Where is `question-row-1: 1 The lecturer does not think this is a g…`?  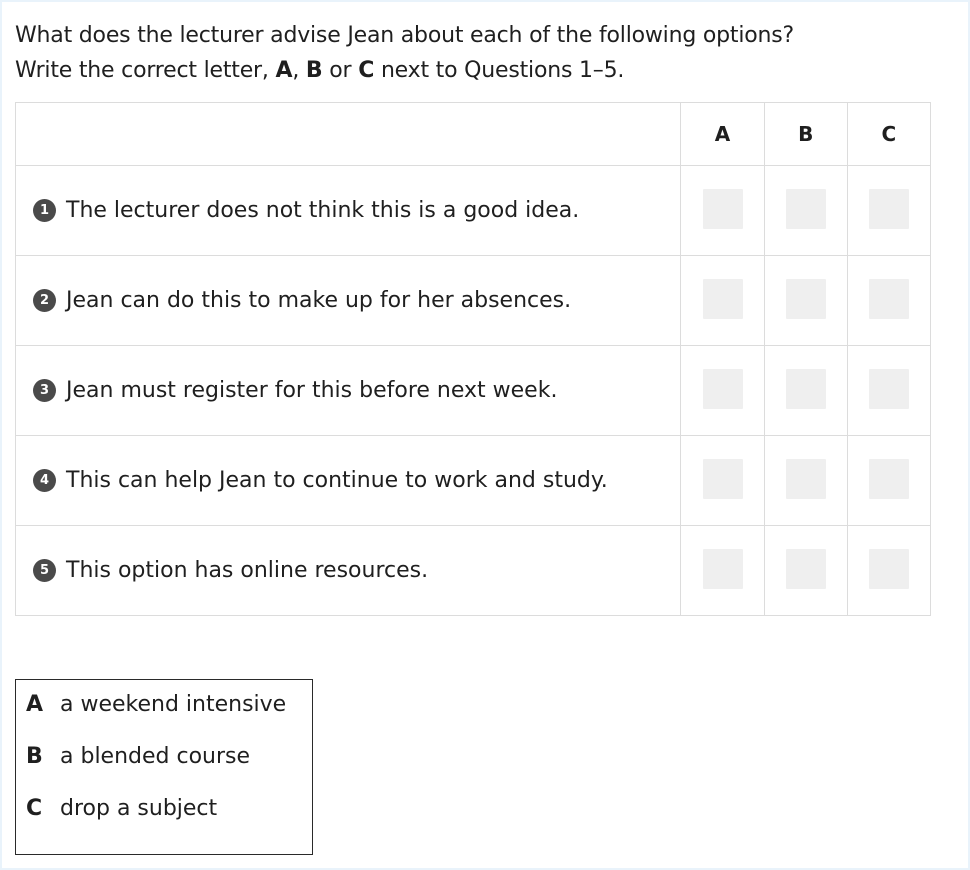
question-row-1: 1 The lecturer does not think this is a g… is located at coordinates (473, 210).